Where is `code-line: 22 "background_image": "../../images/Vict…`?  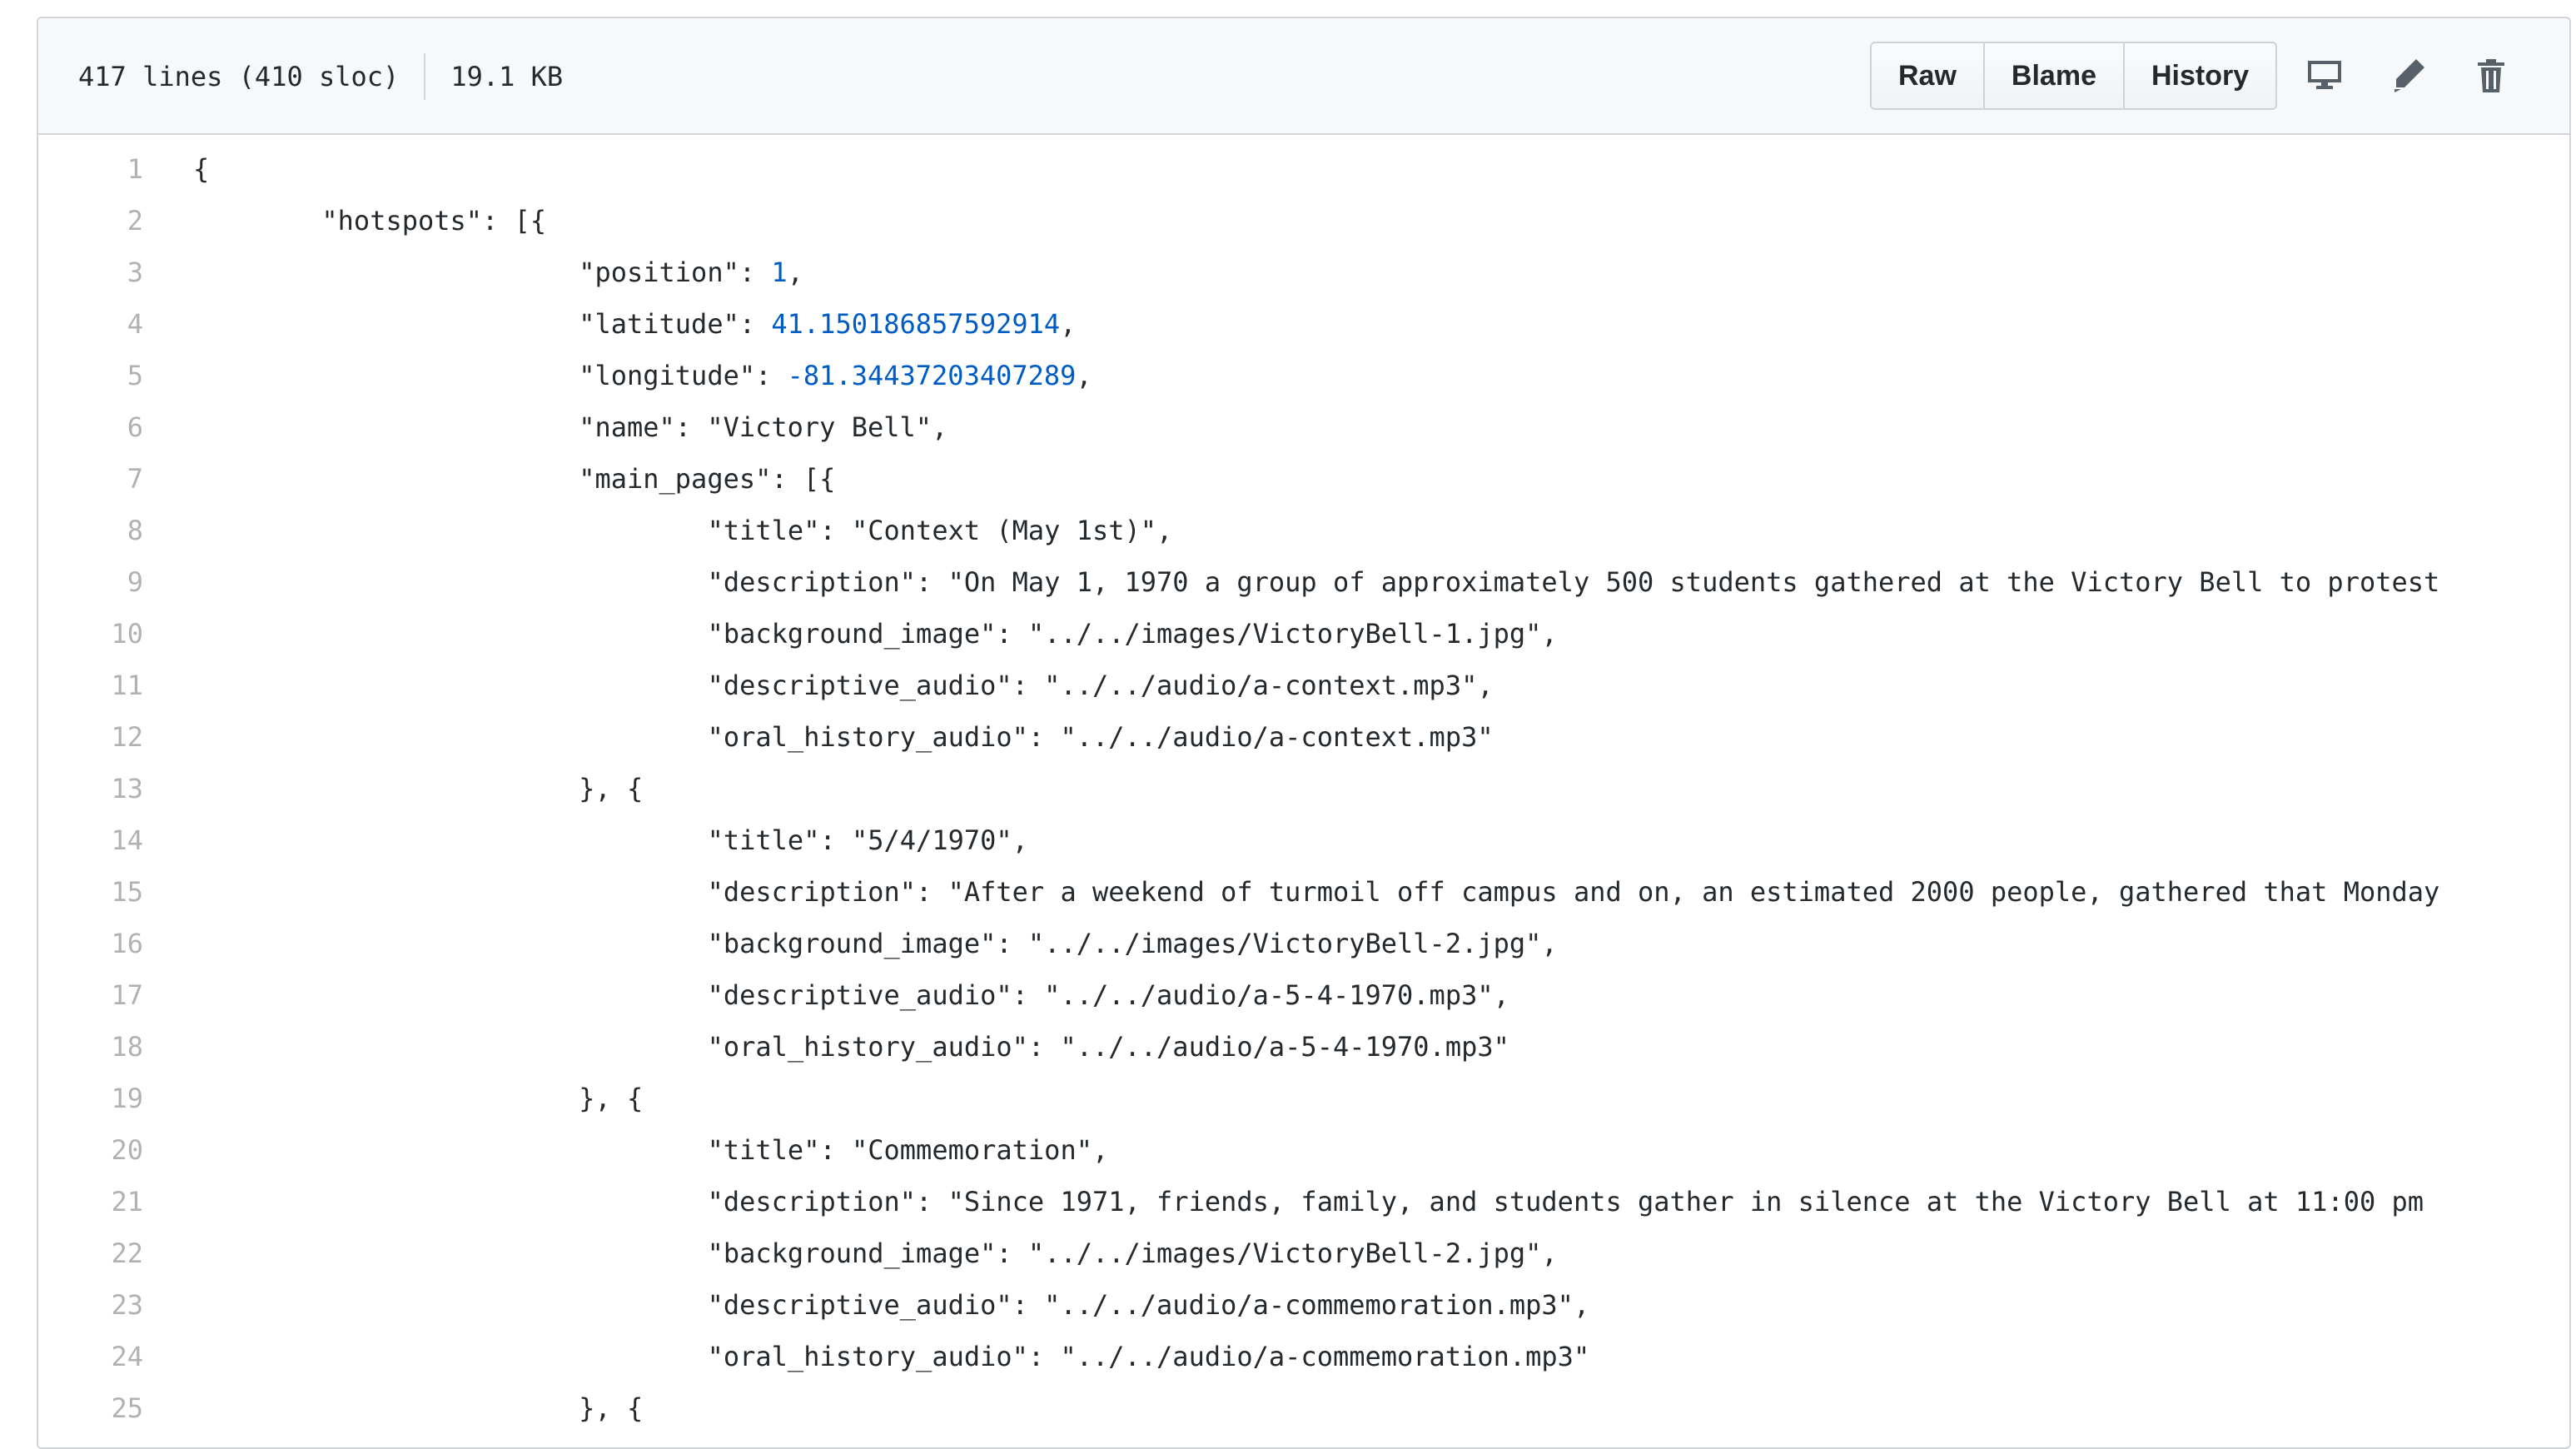 code-line: 22 "background_image": "../../images/Vict… is located at coordinates (1303, 1253).